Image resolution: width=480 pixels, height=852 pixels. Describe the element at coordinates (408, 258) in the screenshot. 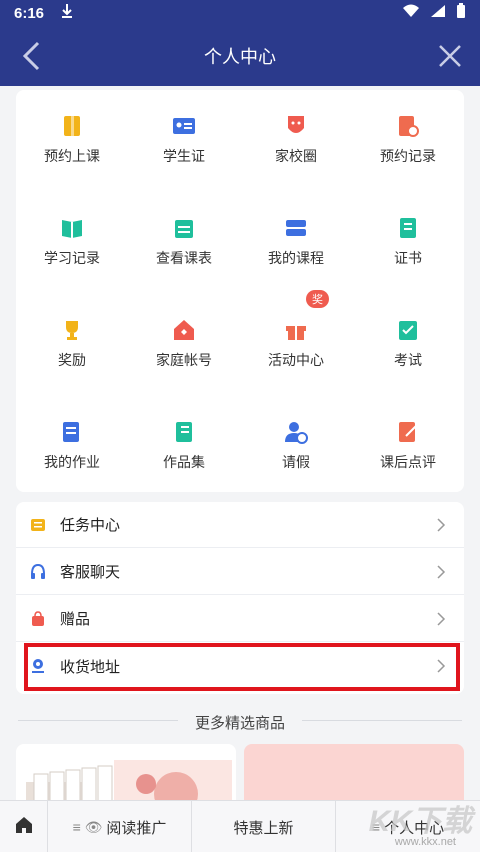

I see `grid-item-label: 证书` at that location.